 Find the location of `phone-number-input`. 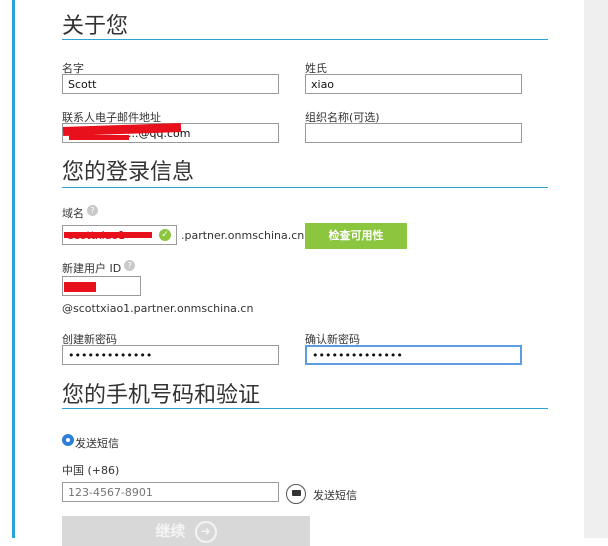

phone-number-input is located at coordinates (170, 492).